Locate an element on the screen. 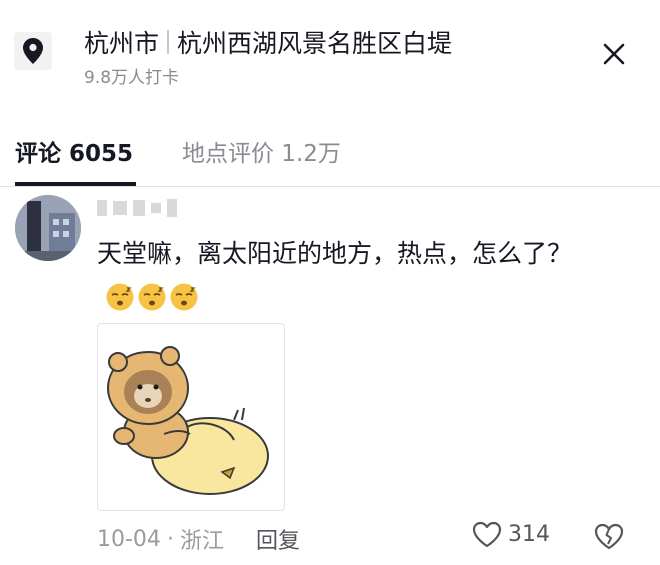  hamster-sticker-image is located at coordinates (191, 417).